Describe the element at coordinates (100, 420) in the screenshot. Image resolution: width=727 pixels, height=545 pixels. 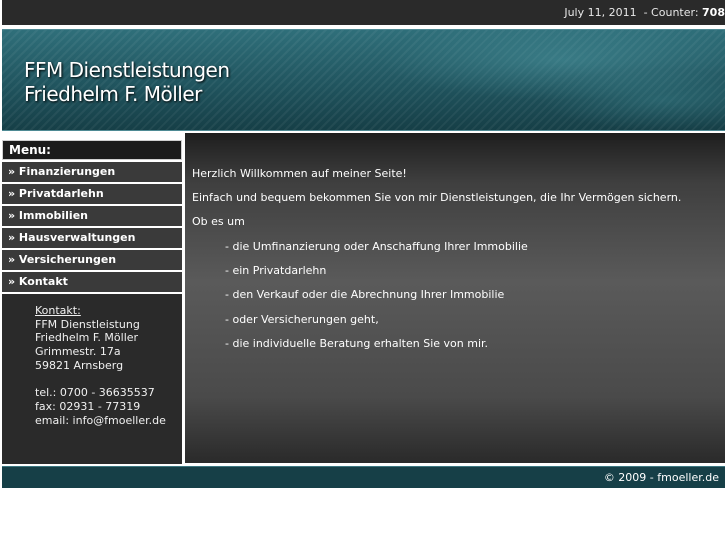
I see `contact-email: email: info@fmoeller.de` at that location.